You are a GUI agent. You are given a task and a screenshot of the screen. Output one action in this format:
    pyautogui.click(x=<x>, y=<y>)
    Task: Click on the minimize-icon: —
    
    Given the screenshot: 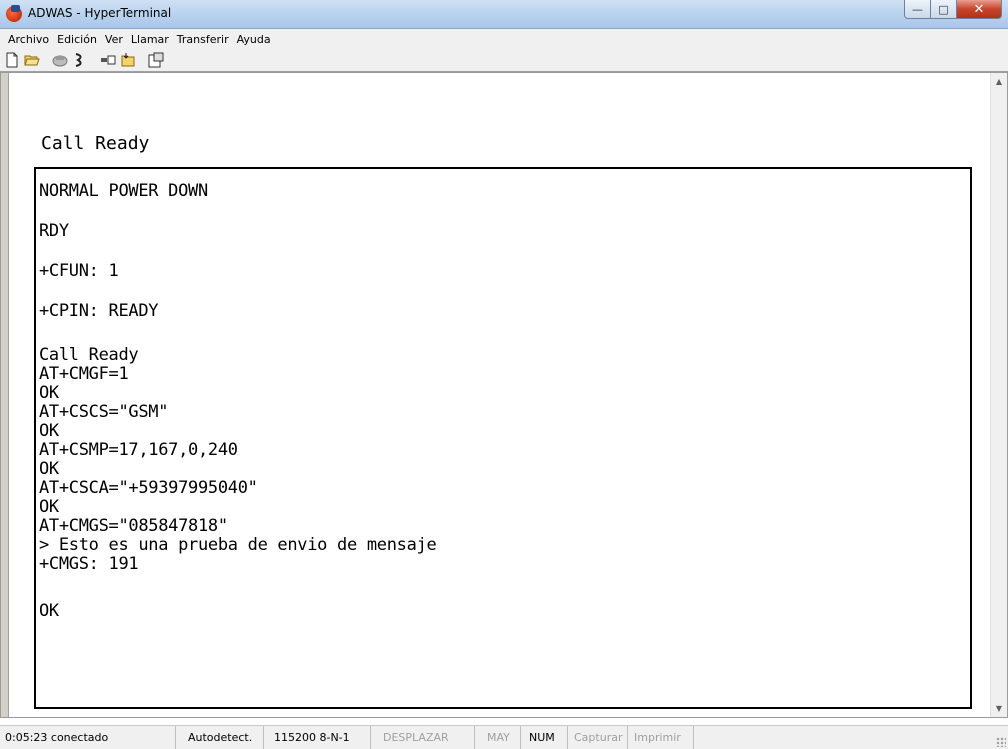 What is the action you would take?
    pyautogui.click(x=917, y=9)
    